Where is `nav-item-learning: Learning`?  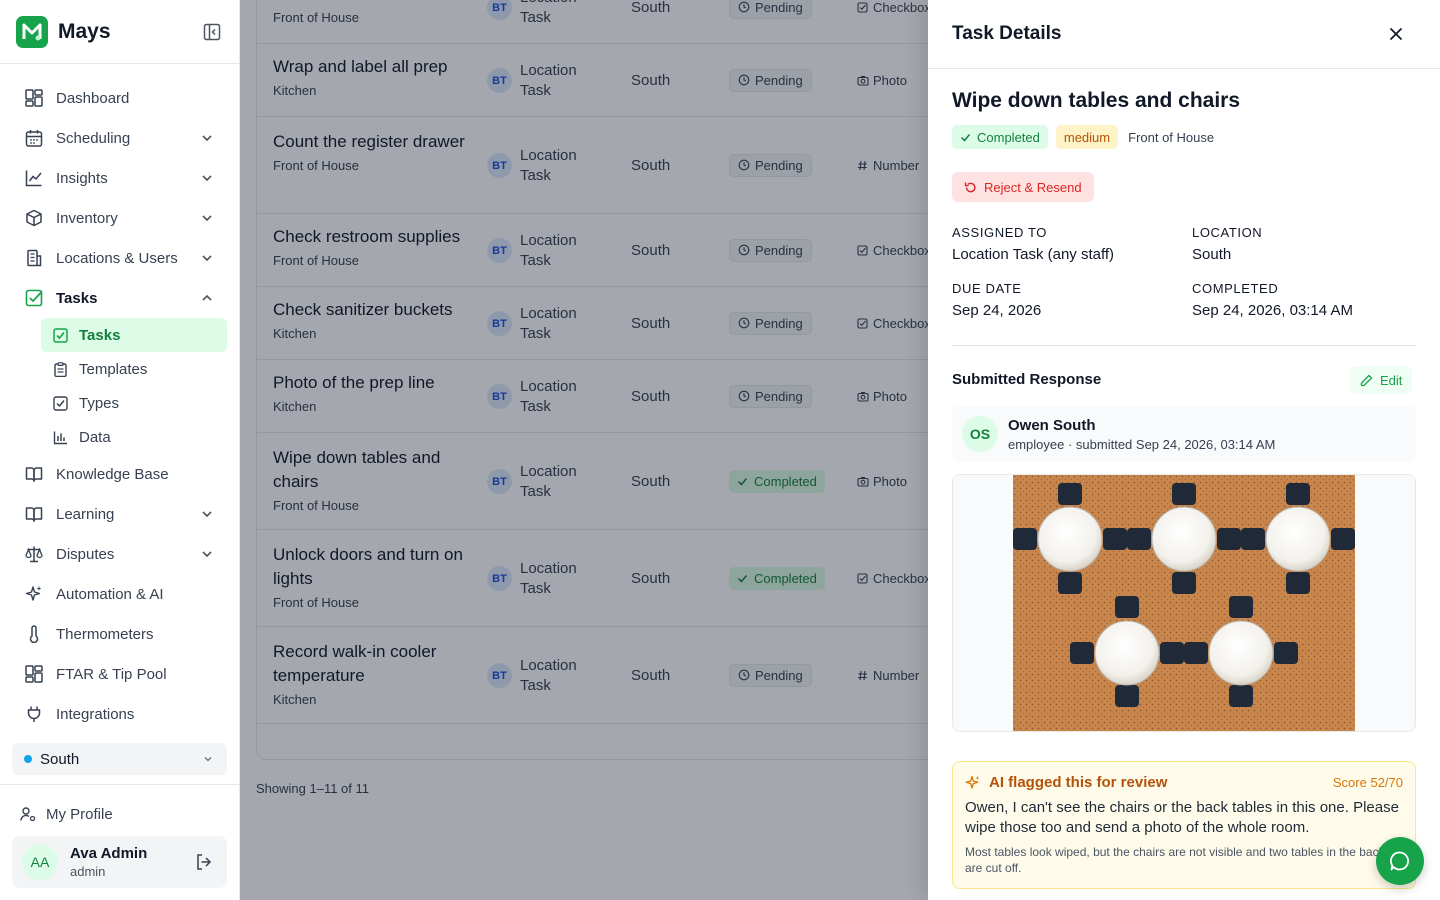
nav-item-learning: Learning is located at coordinates (119, 514).